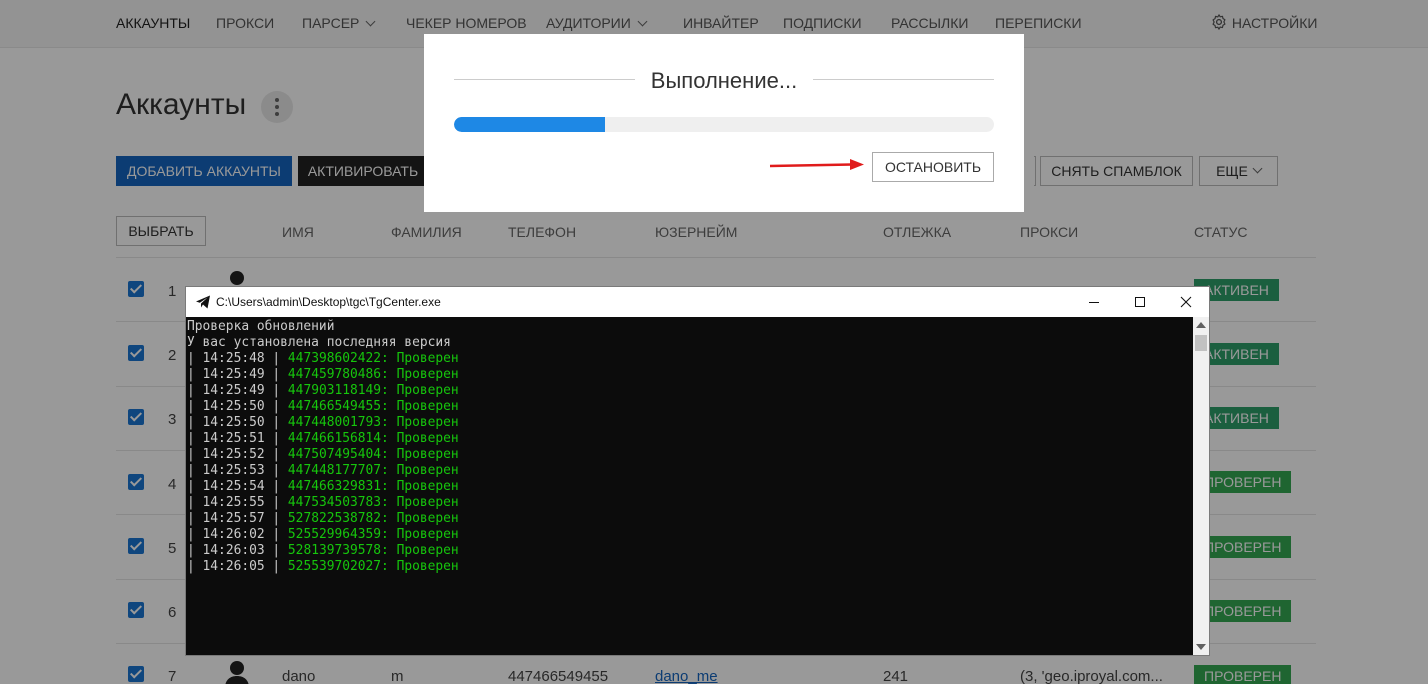  I want to click on maximize-button, so click(1140, 302).